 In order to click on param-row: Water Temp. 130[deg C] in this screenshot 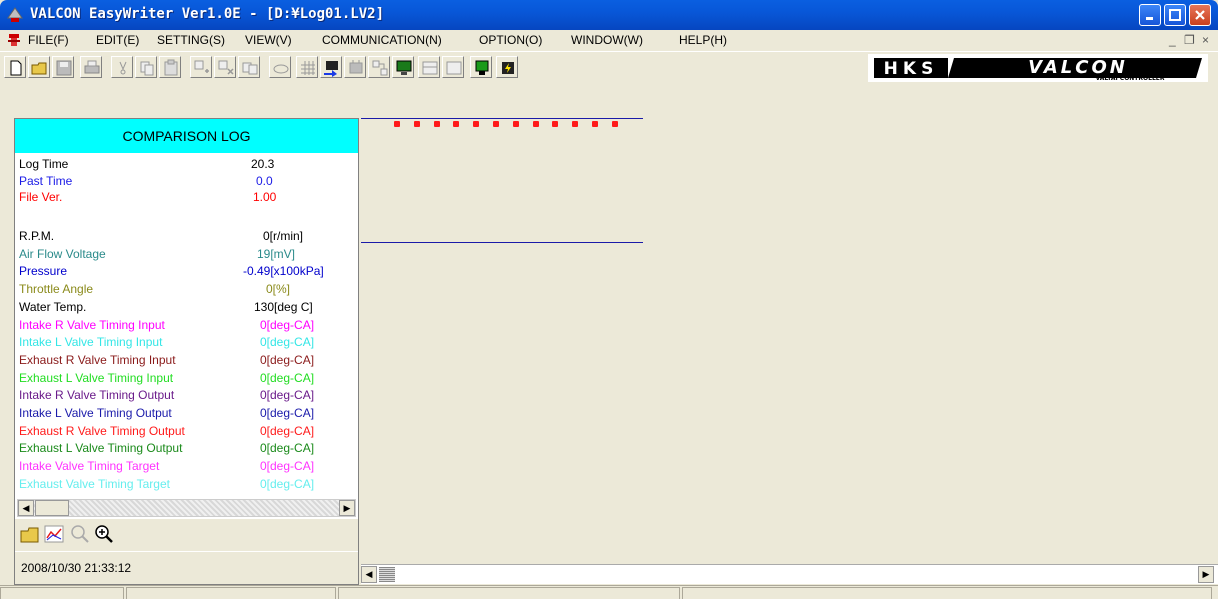, I will do `click(186, 308)`.